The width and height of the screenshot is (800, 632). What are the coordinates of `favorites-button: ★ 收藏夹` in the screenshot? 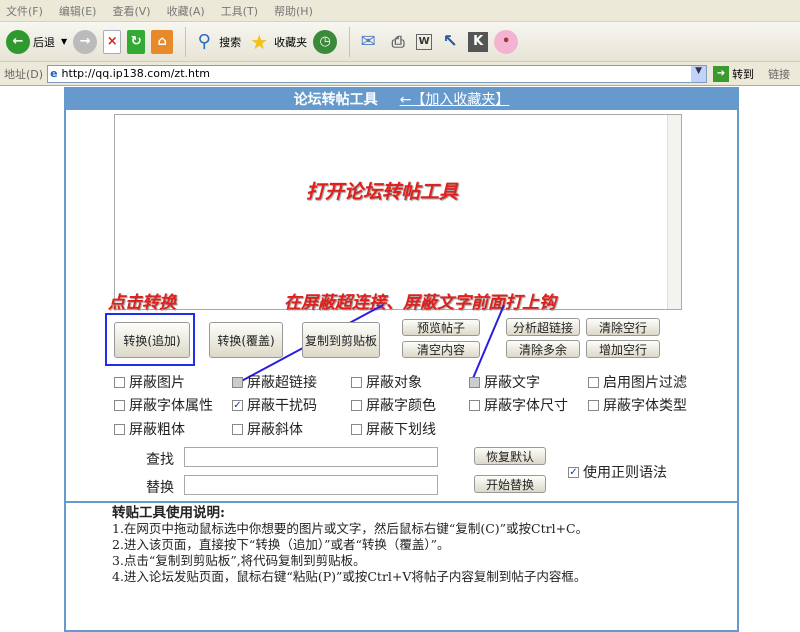 It's located at (277, 42).